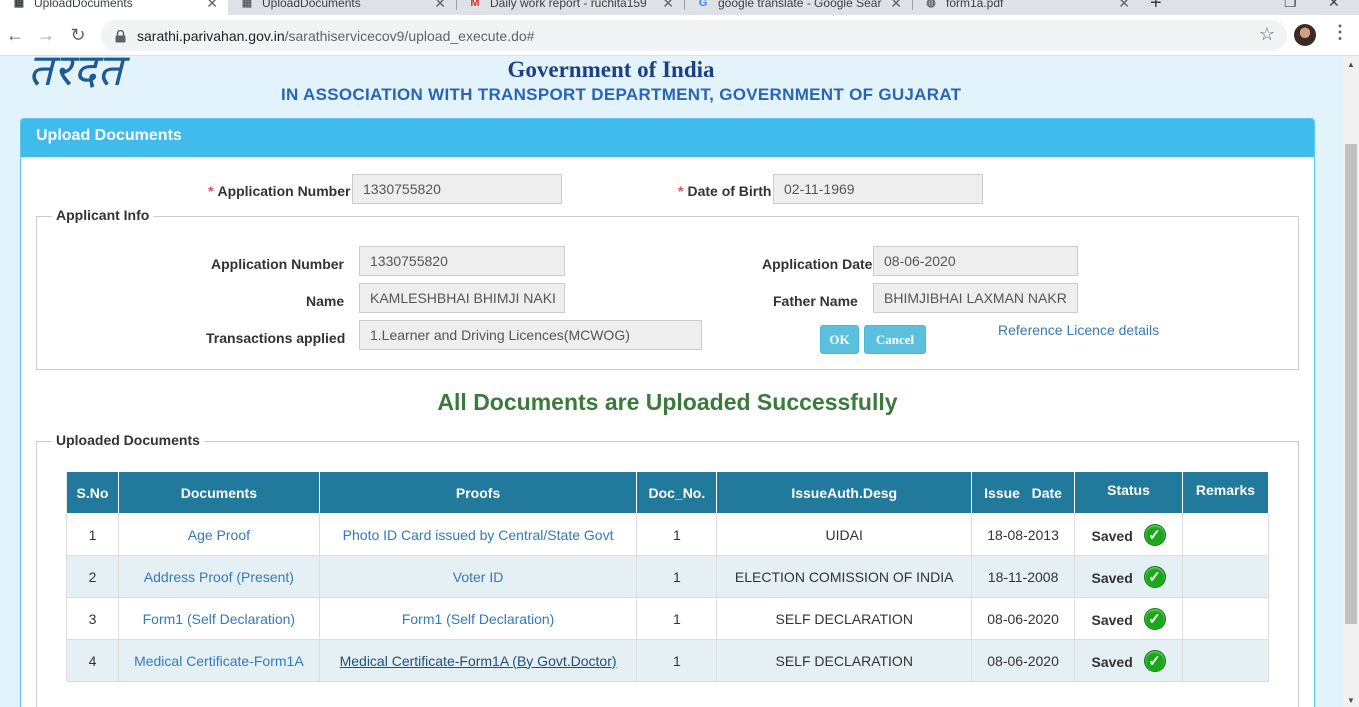 Image resolution: width=1359 pixels, height=707 pixels. Describe the element at coordinates (844, 618) in the screenshot. I see `cell-issue-auth: SELF DECLARATION` at that location.